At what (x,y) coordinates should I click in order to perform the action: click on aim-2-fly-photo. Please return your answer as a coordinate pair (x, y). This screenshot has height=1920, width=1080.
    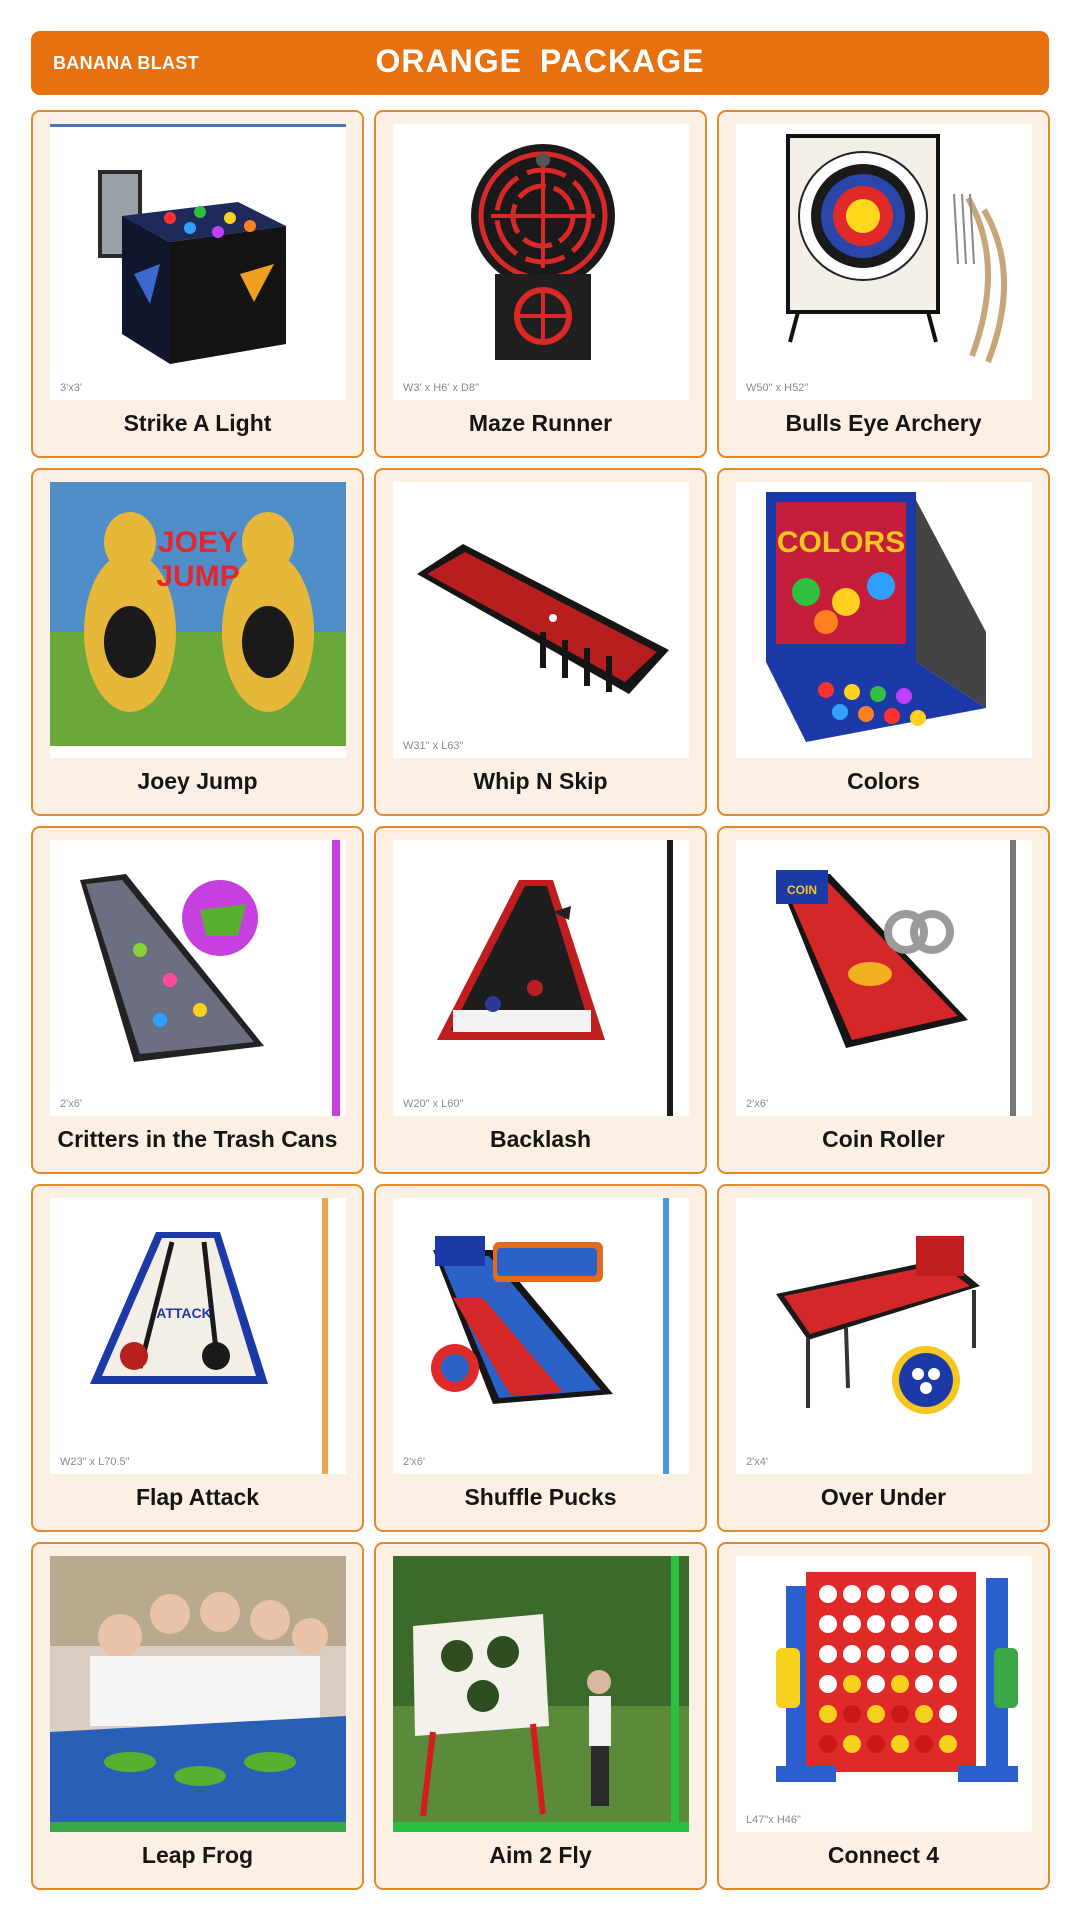
    Looking at the image, I should click on (541, 1694).